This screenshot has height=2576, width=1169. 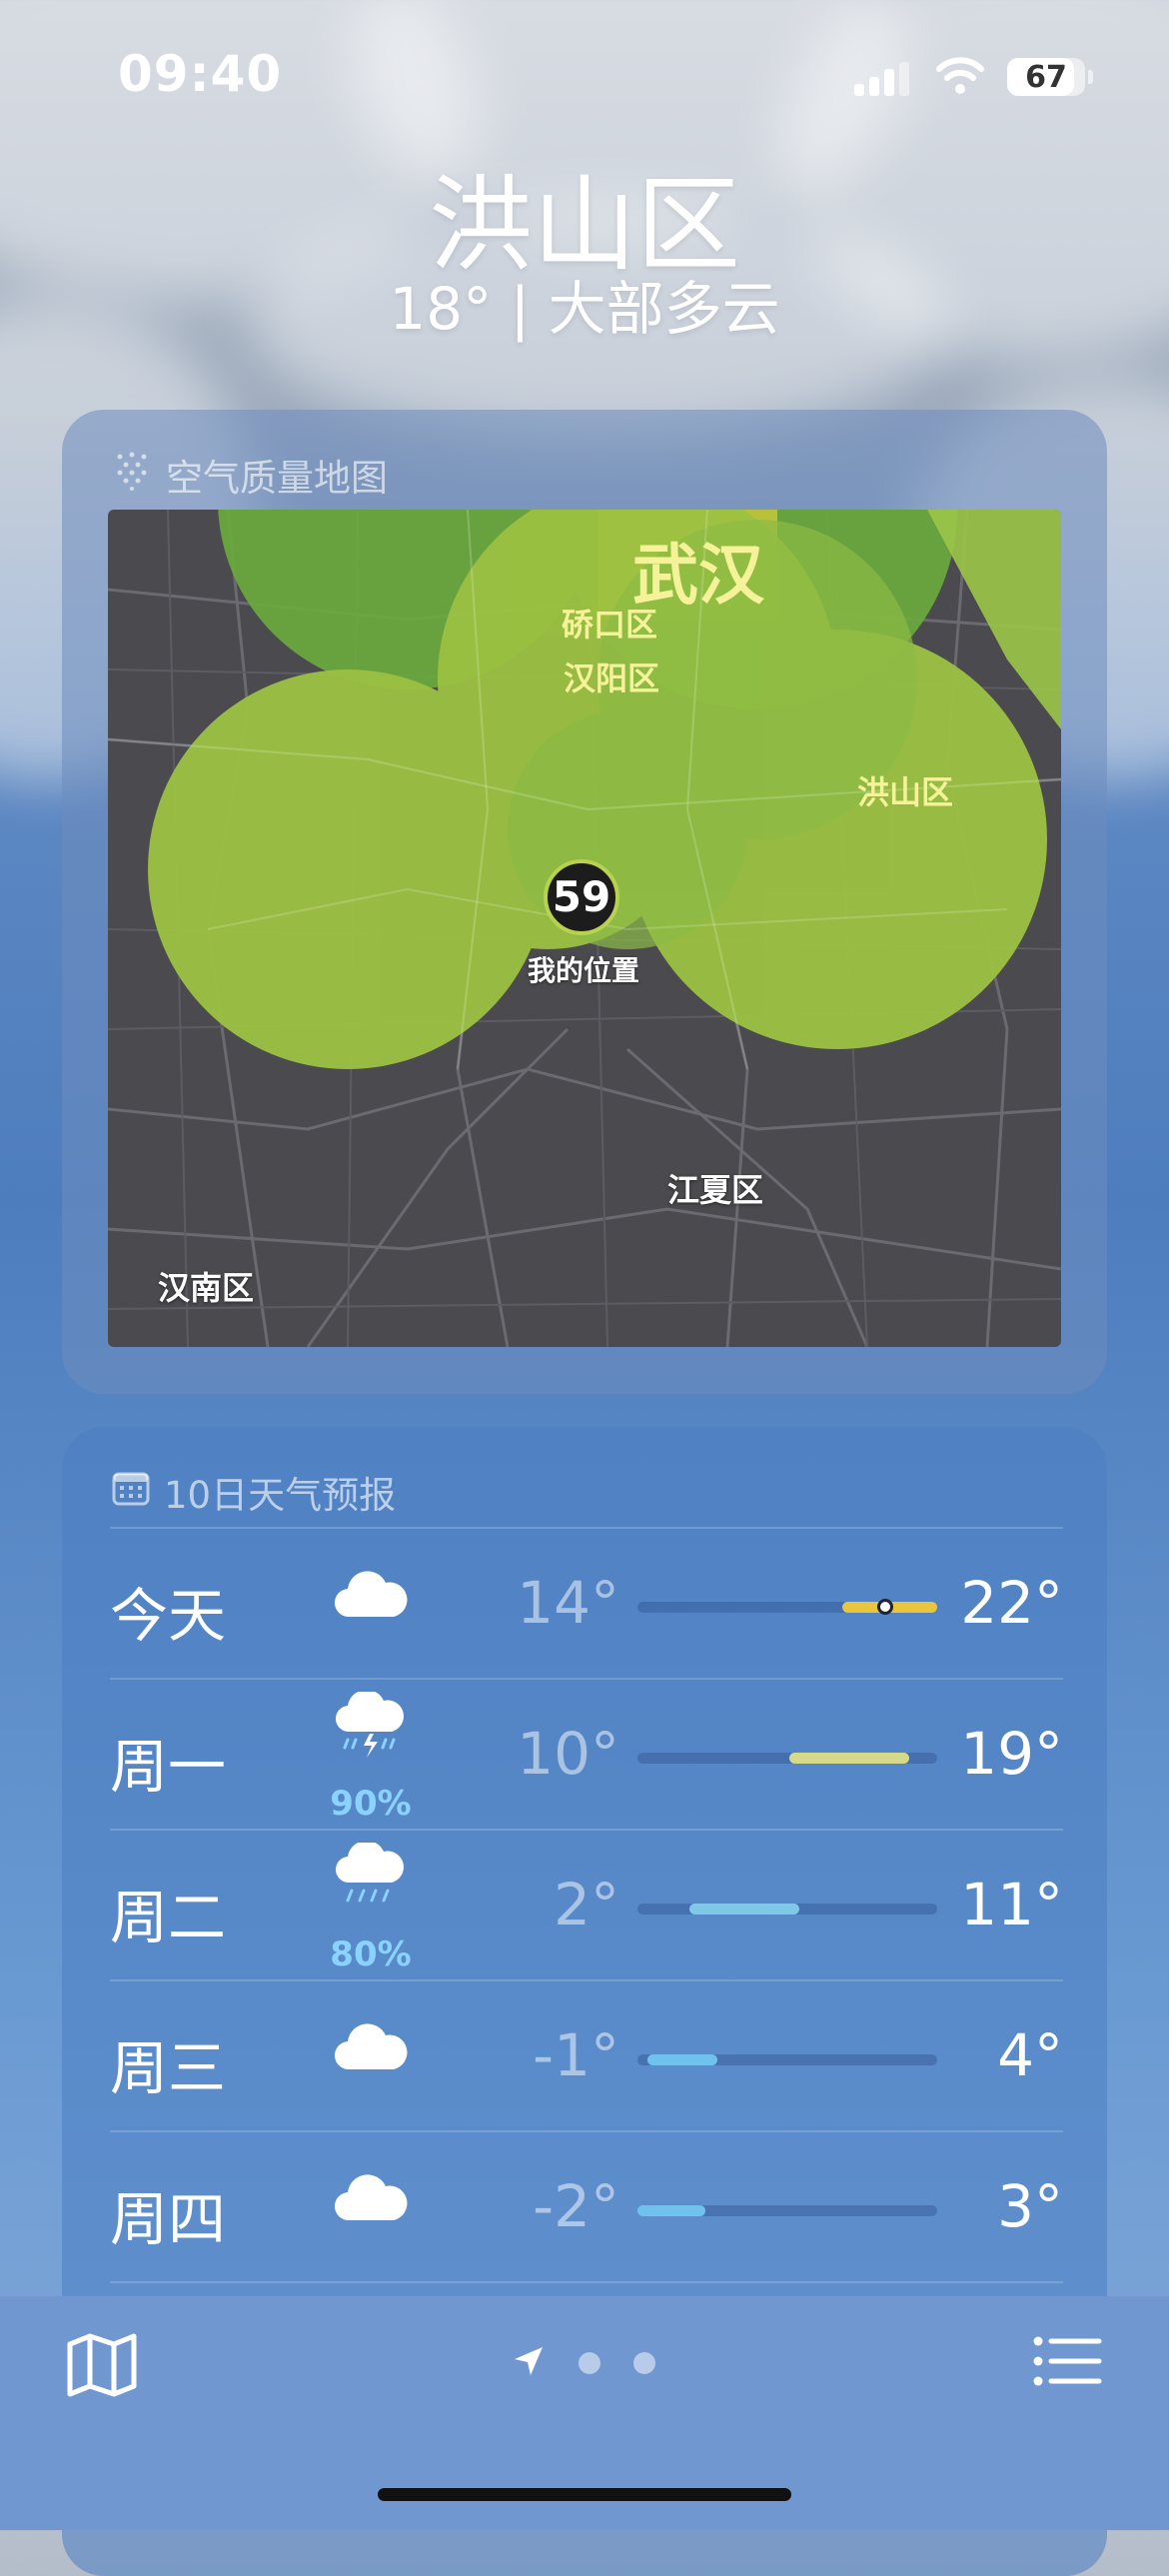 I want to click on map-label-hannan: 汉南区, so click(x=206, y=1288).